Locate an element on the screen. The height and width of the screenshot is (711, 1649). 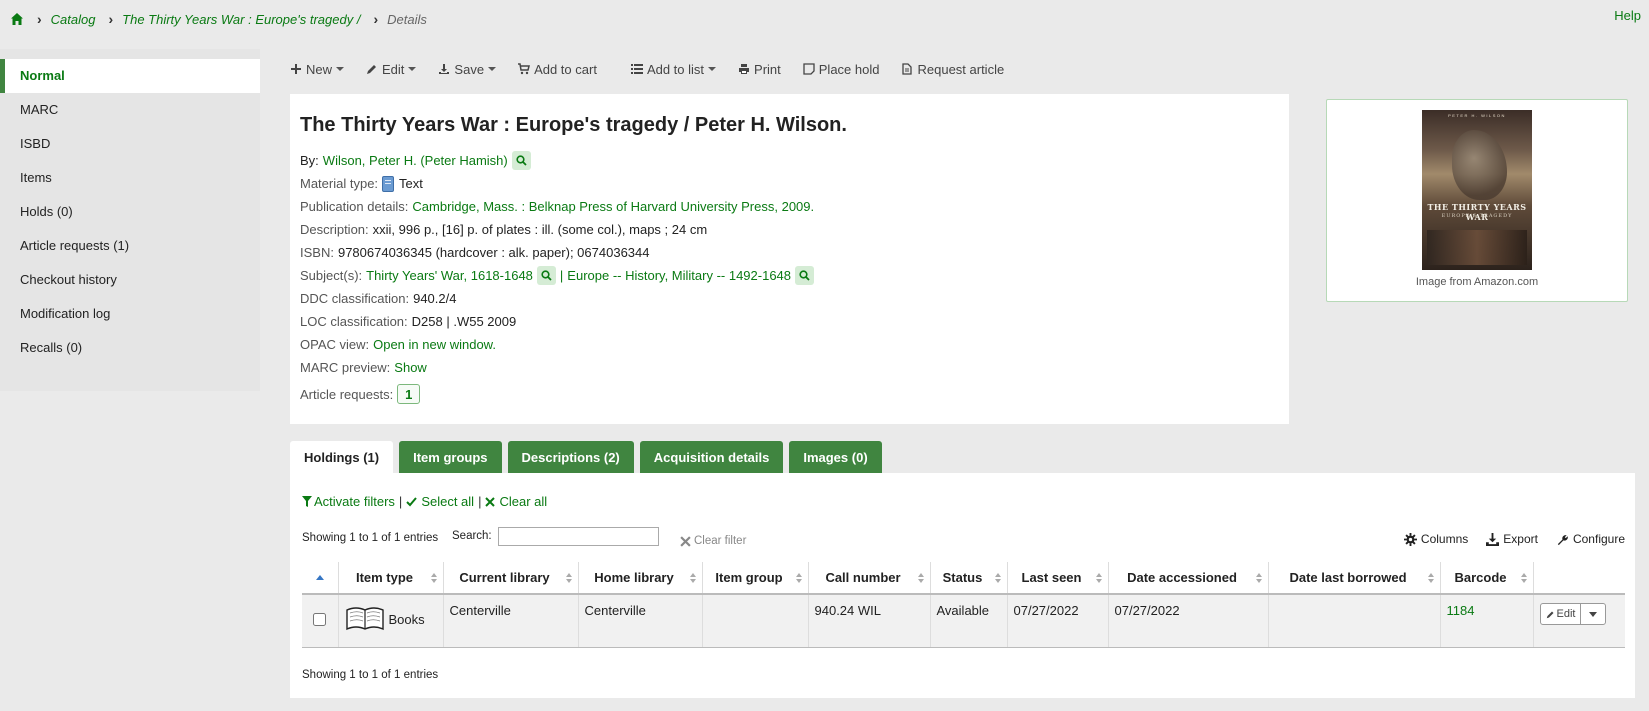
item-edit-dropdown is located at coordinates (1593, 614).